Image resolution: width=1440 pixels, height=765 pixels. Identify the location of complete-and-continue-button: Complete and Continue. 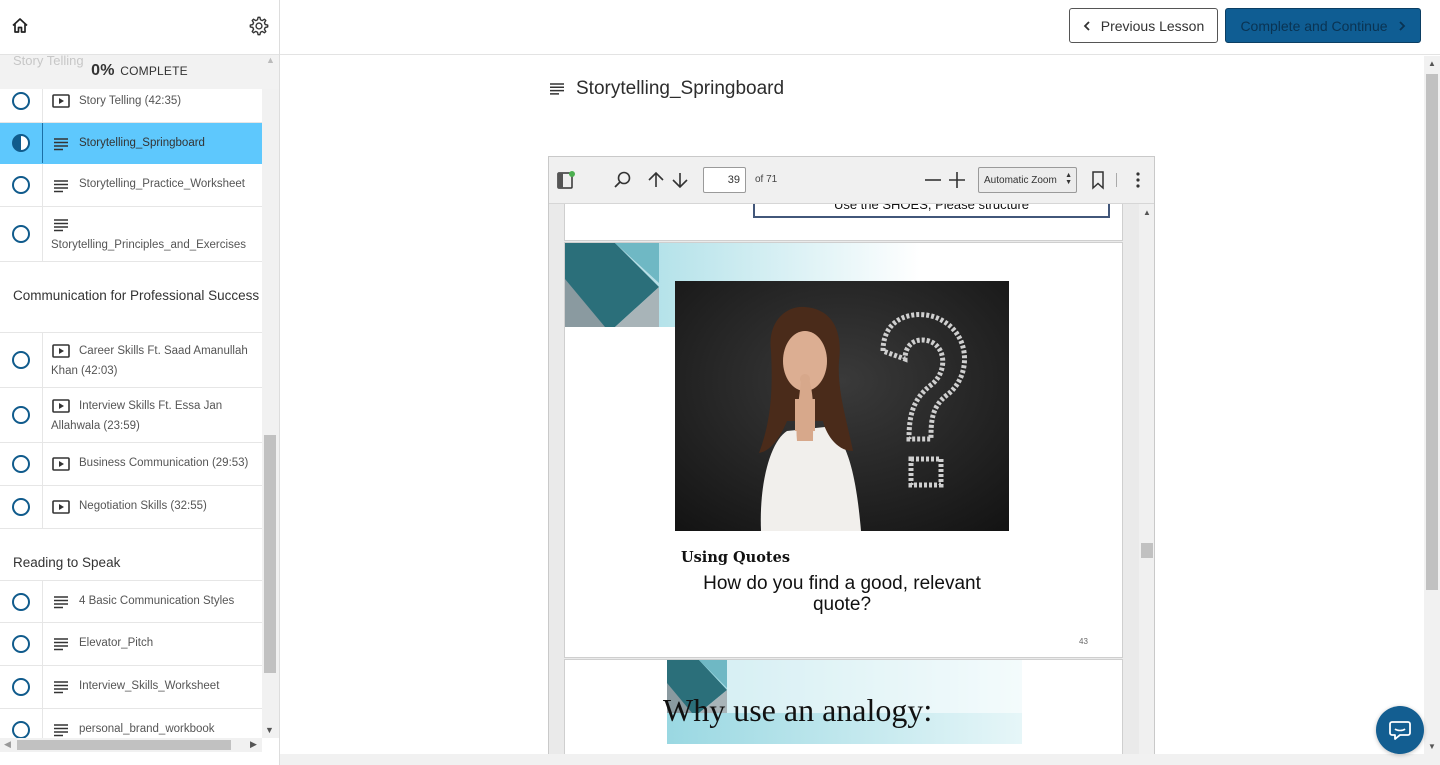
(1323, 25).